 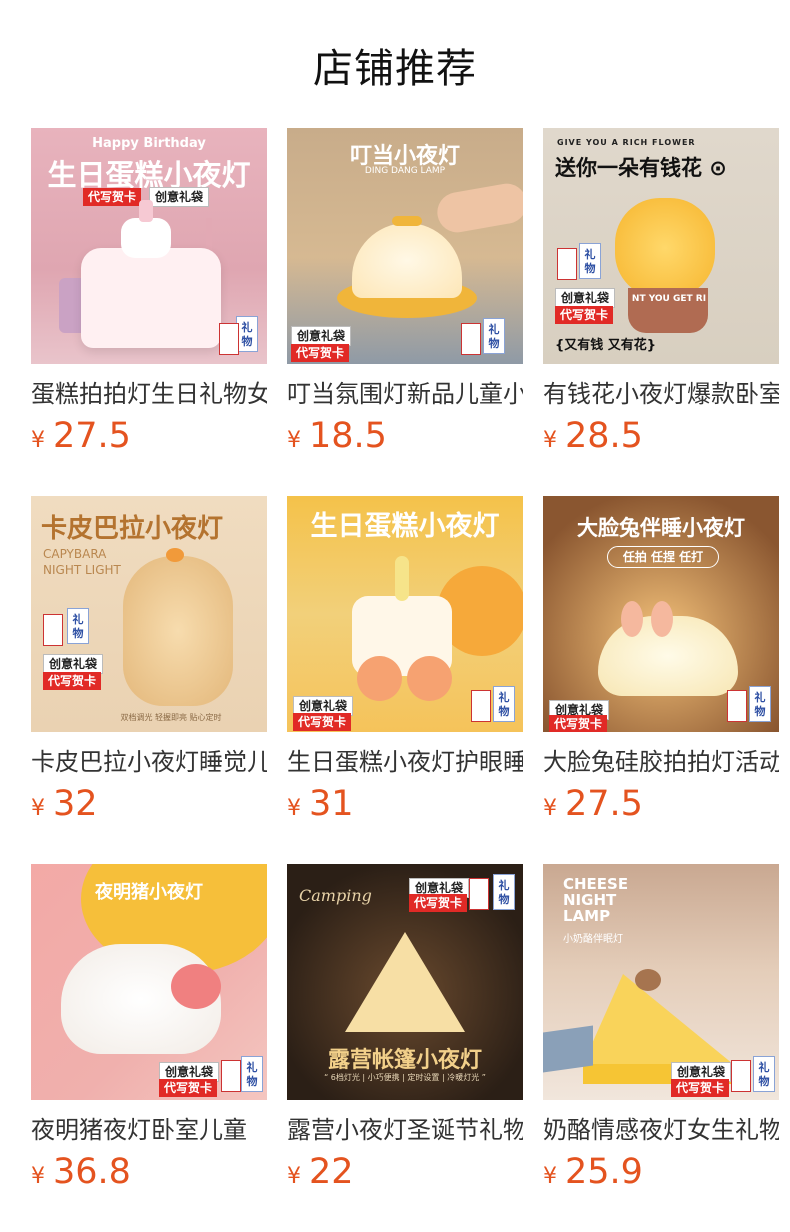 I want to click on product-price: ¥31, so click(x=405, y=807).